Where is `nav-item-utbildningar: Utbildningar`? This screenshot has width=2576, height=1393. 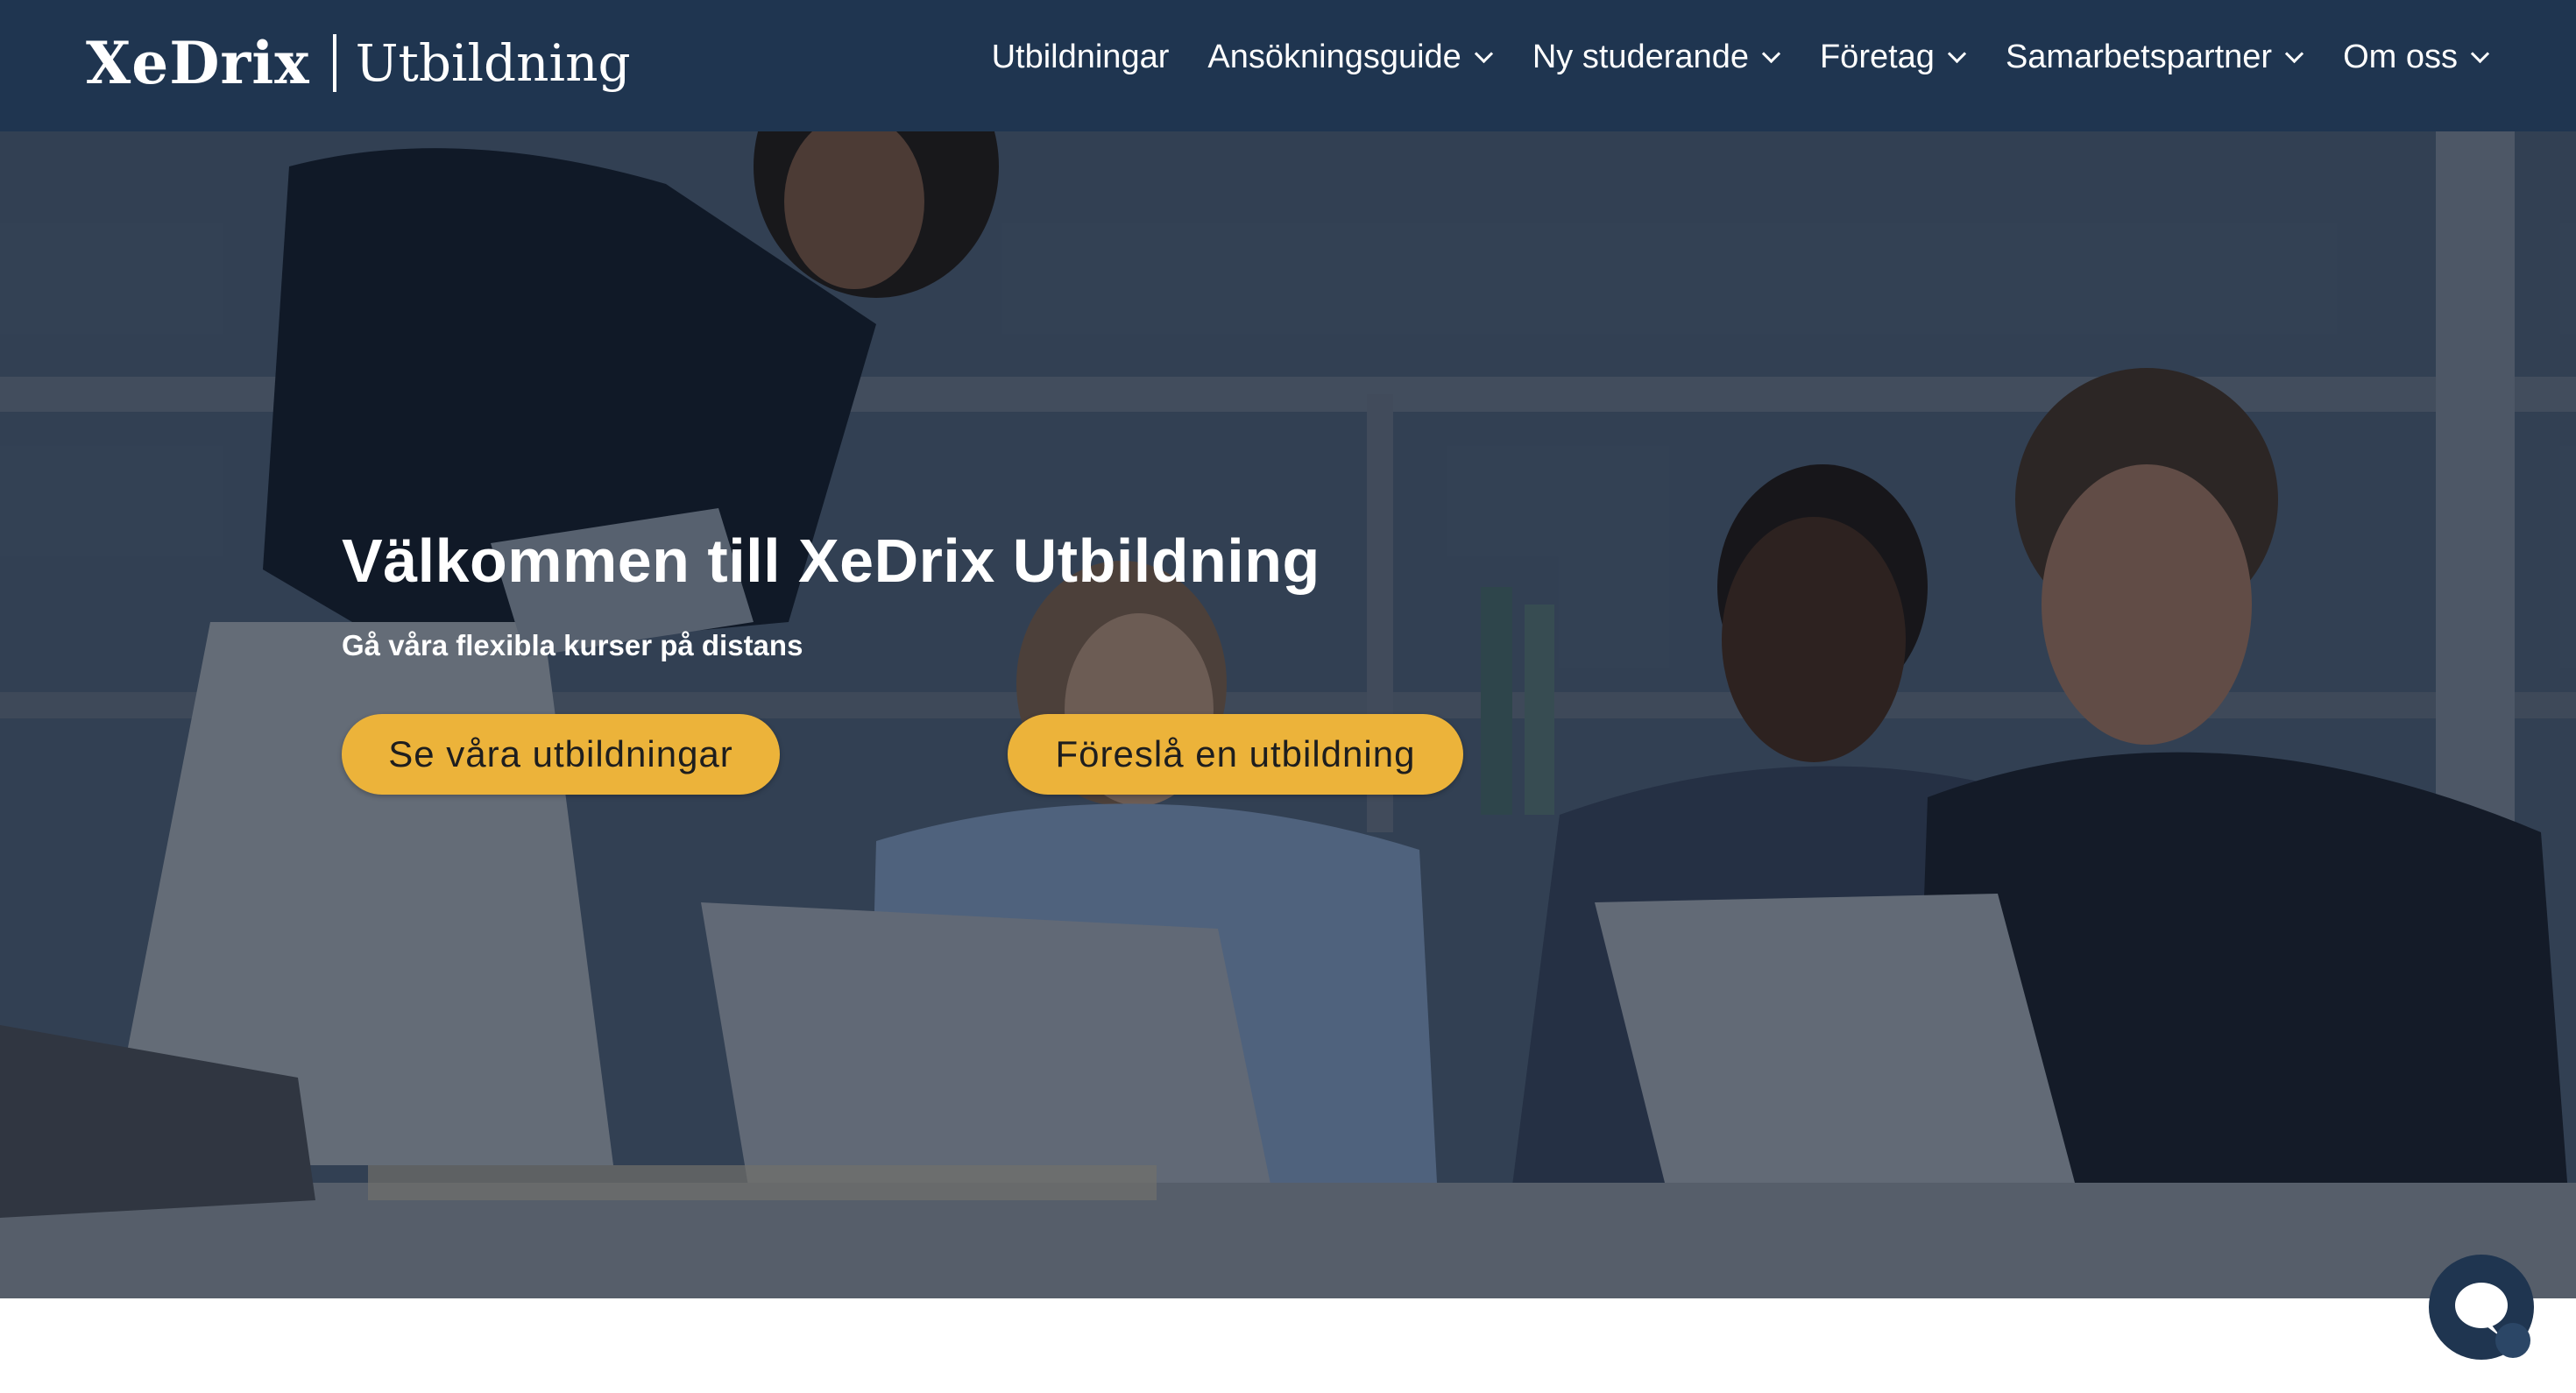 nav-item-utbildningar: Utbildningar is located at coordinates (1081, 58).